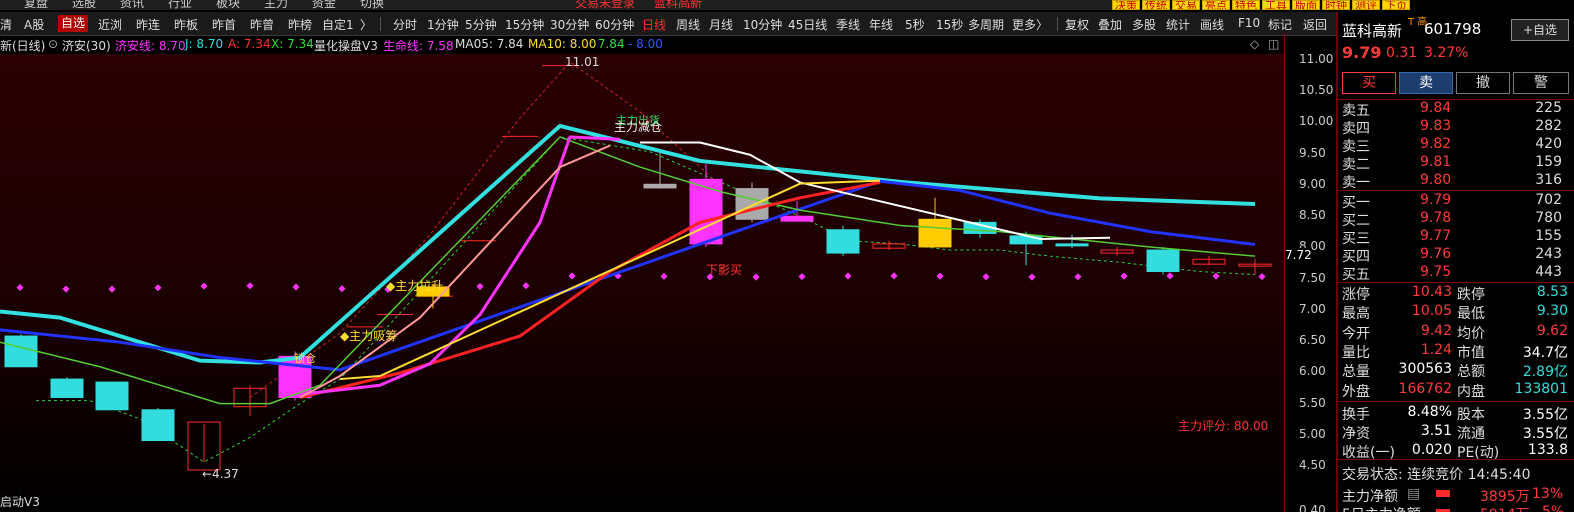 This screenshot has width=1574, height=512. What do you see at coordinates (654, 24) in the screenshot?
I see `period-daily: 日线` at bounding box center [654, 24].